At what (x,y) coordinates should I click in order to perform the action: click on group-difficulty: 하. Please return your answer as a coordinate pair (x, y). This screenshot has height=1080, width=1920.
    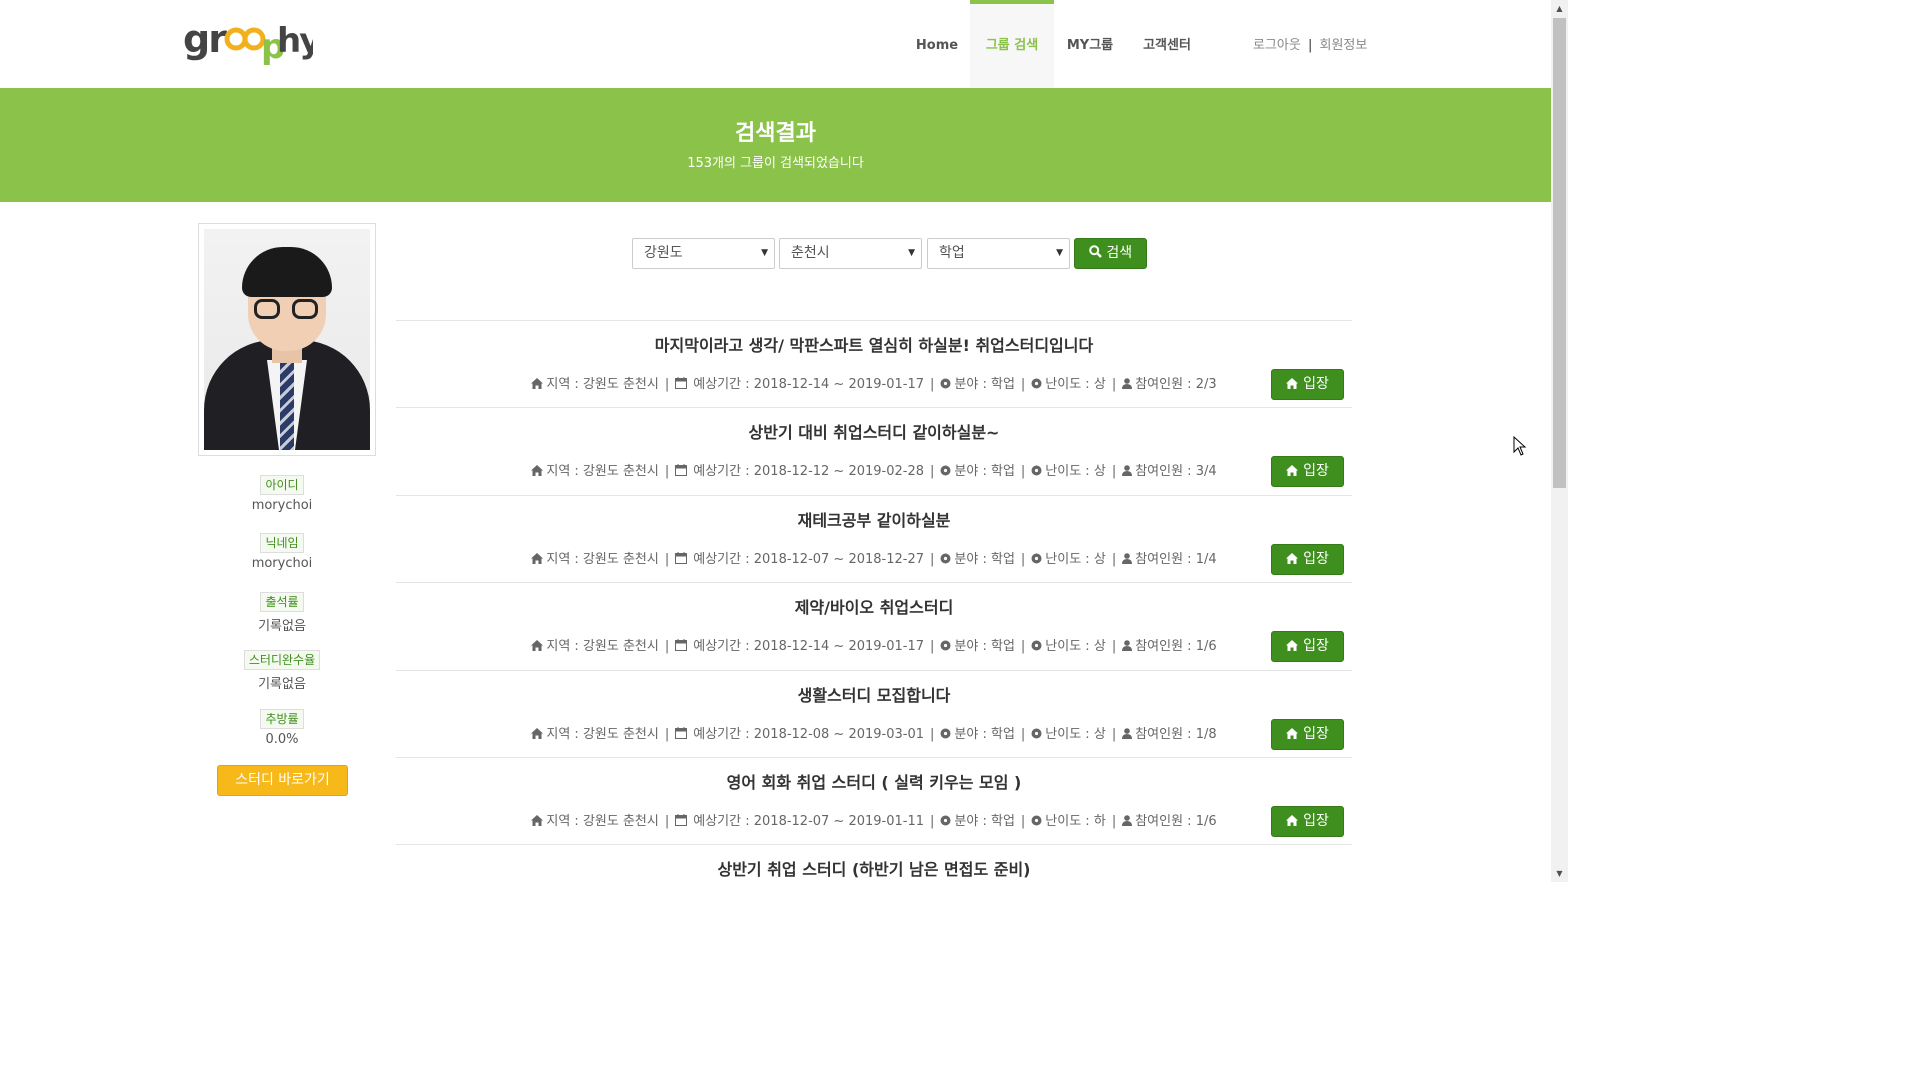
    Looking at the image, I should click on (1099, 821).